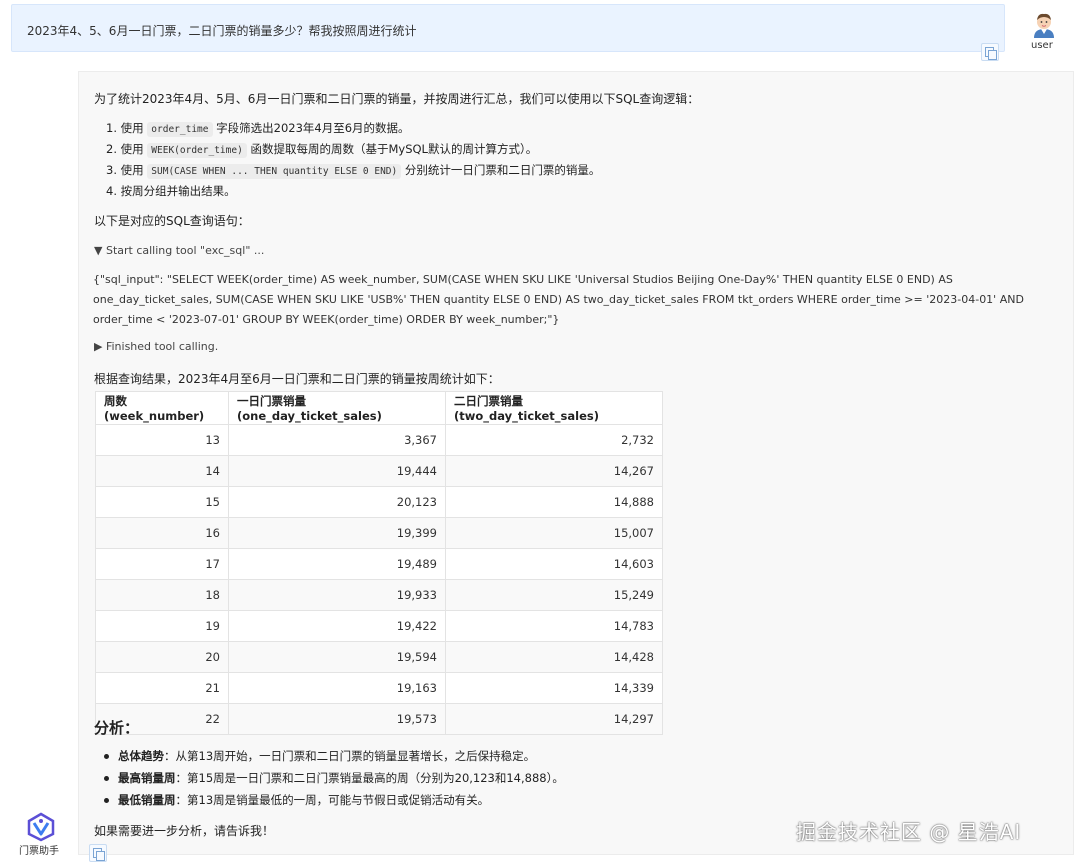 The image size is (1080, 868). What do you see at coordinates (162, 471) in the screenshot?
I see `table-cell: 14` at bounding box center [162, 471].